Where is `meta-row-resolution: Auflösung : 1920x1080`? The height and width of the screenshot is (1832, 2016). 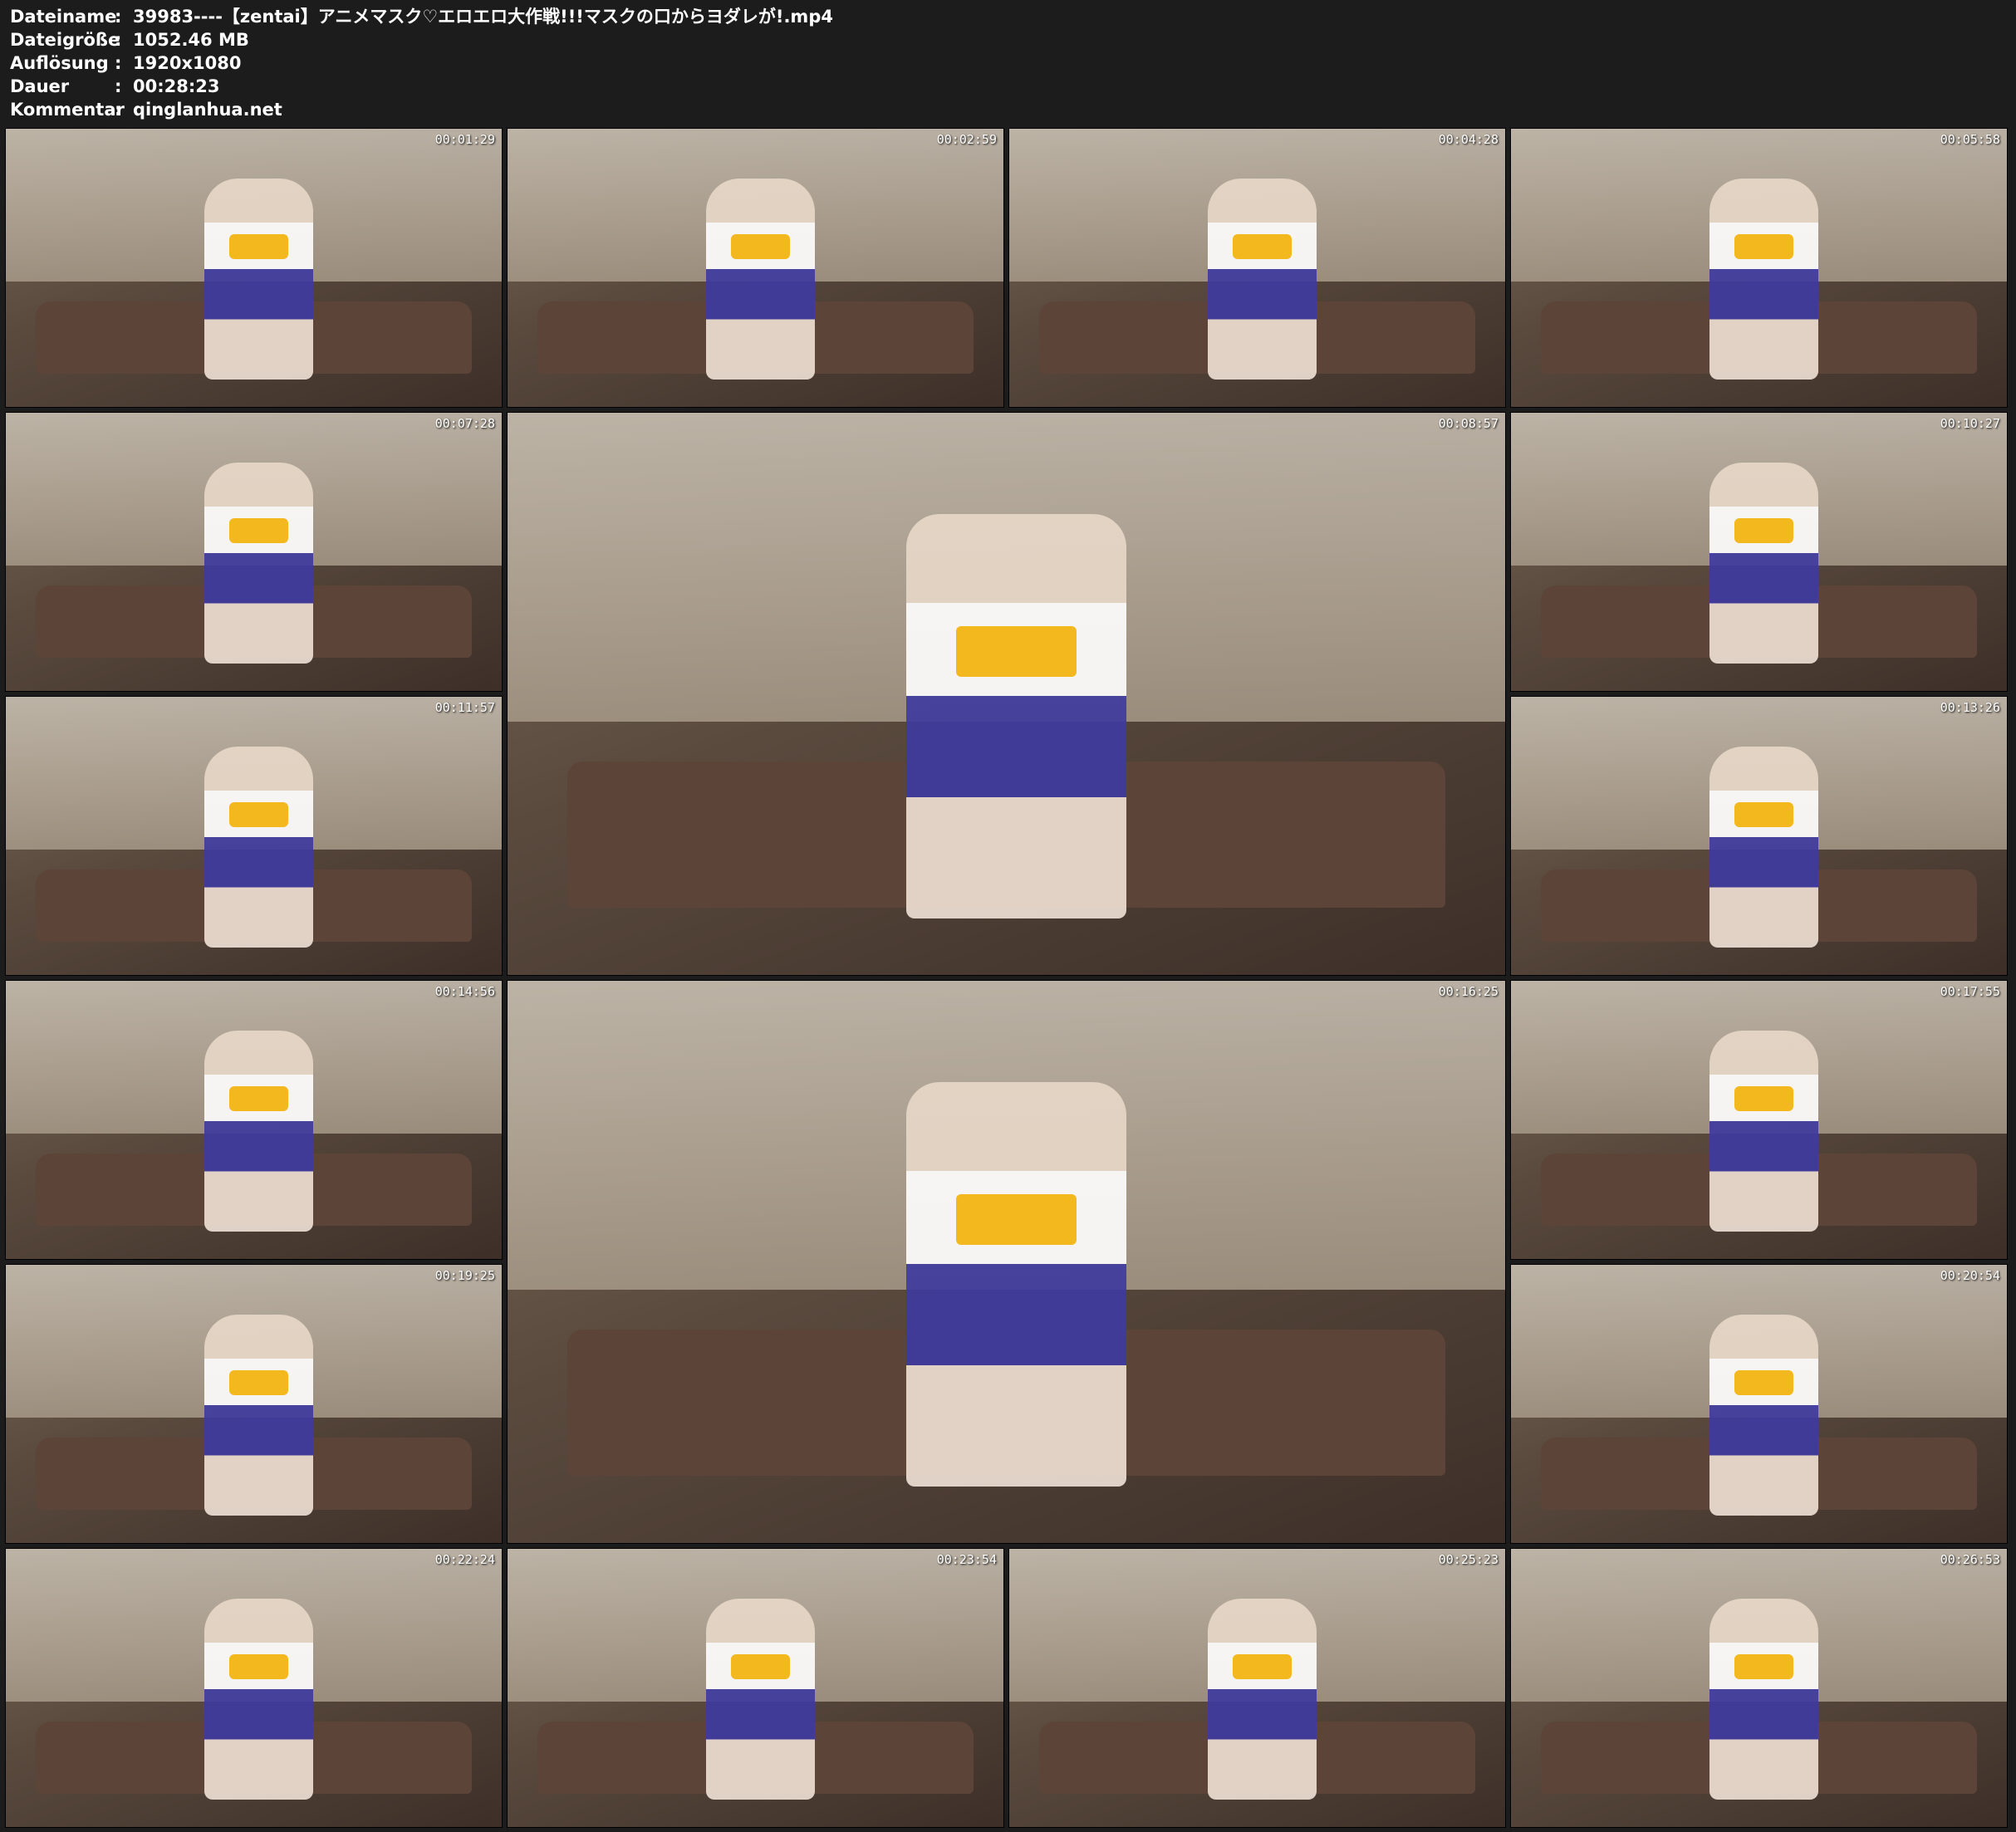 meta-row-resolution: Auflösung : 1920x1080 is located at coordinates (421, 63).